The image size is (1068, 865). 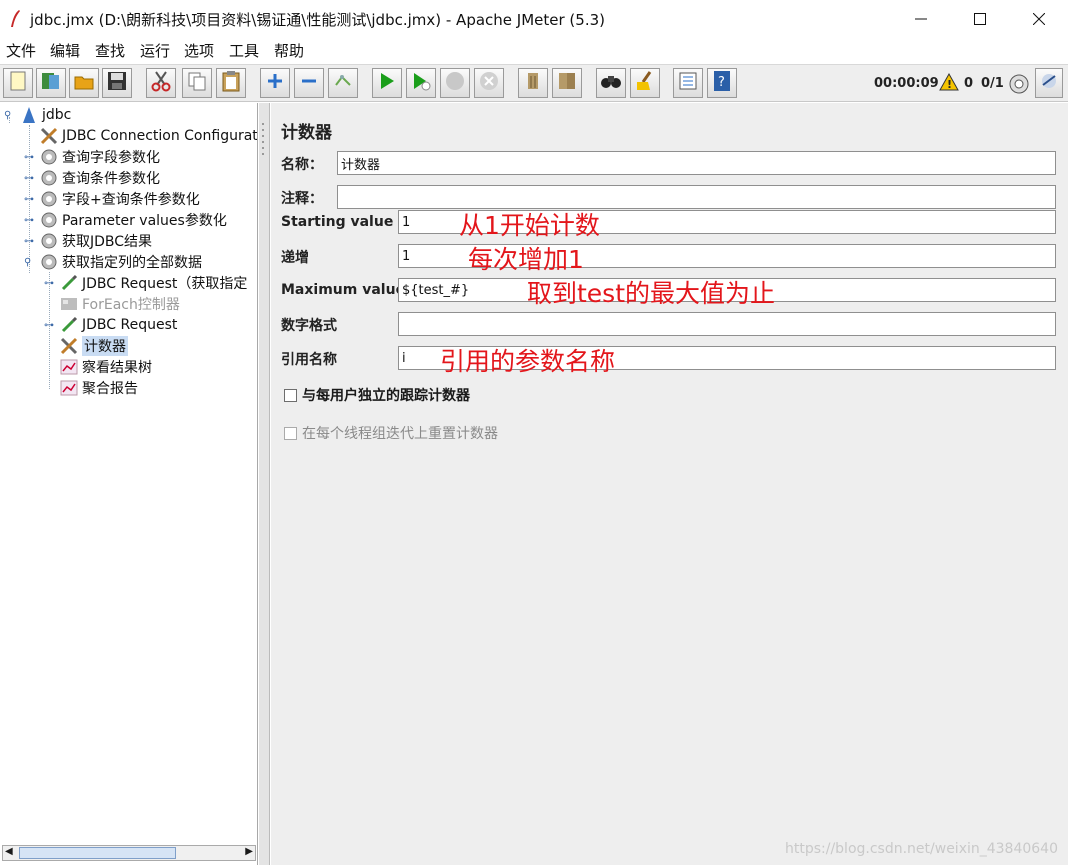 I want to click on tree-node-jdbc-request: JDBC Request（获取指定, so click(x=153, y=283).